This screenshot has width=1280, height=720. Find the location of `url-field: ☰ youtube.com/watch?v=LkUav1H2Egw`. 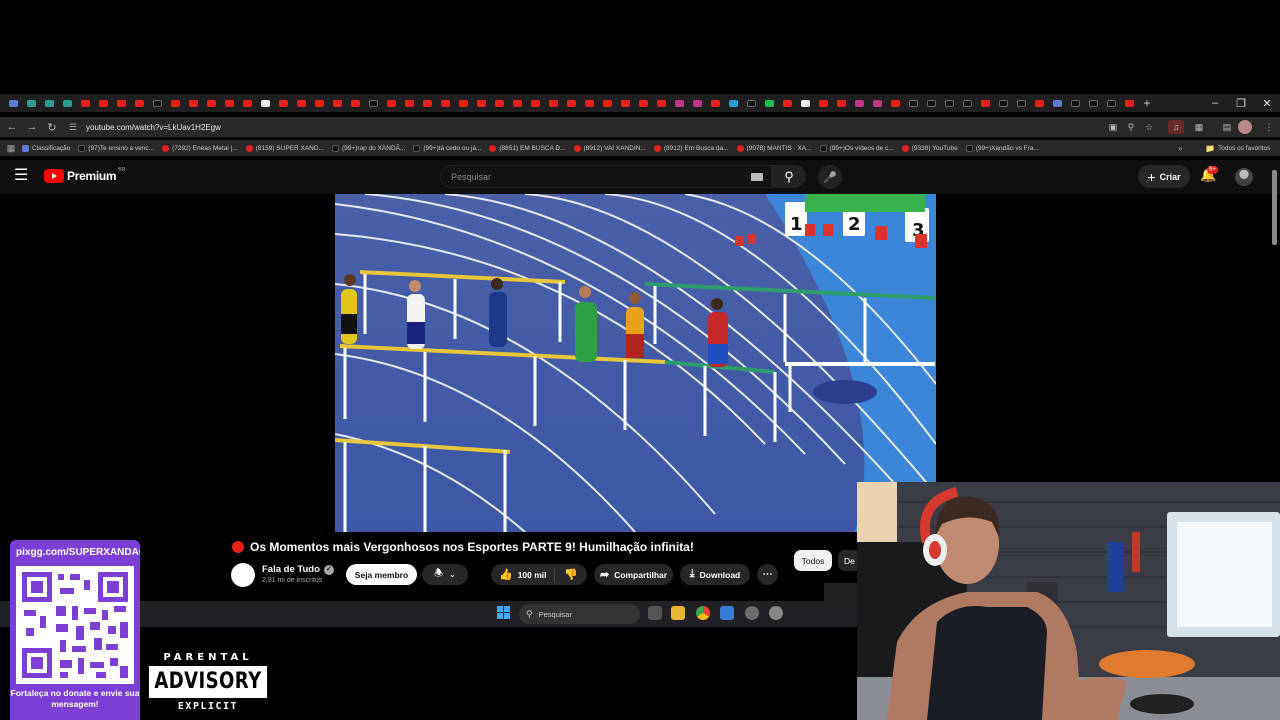

url-field: ☰ youtube.com/watch?v=LkUav1H2Egw is located at coordinates (586, 127).